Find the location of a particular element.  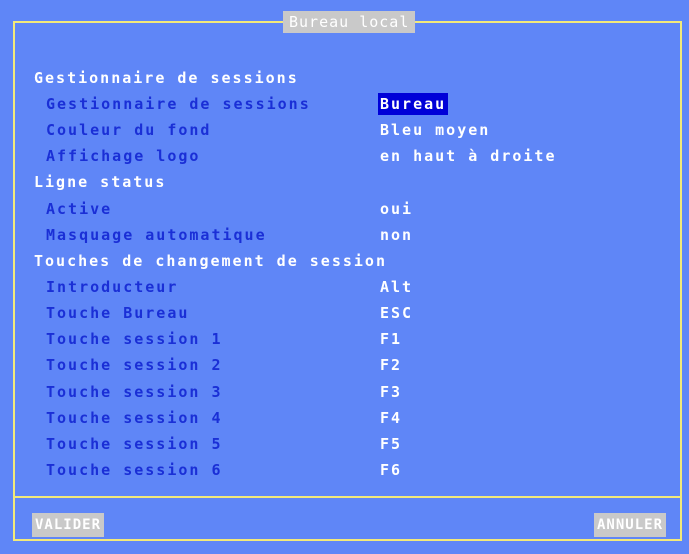

section-header-keys: Touches de changement de session is located at coordinates (210, 261).